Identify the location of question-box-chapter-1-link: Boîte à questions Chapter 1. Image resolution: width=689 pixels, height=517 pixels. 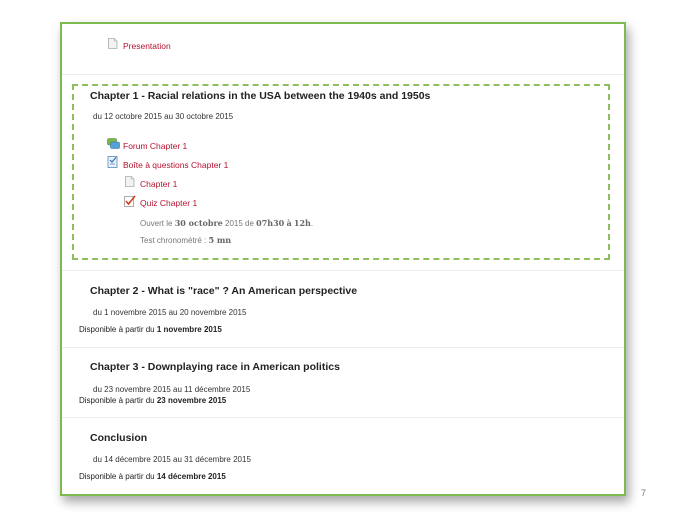
(175, 165).